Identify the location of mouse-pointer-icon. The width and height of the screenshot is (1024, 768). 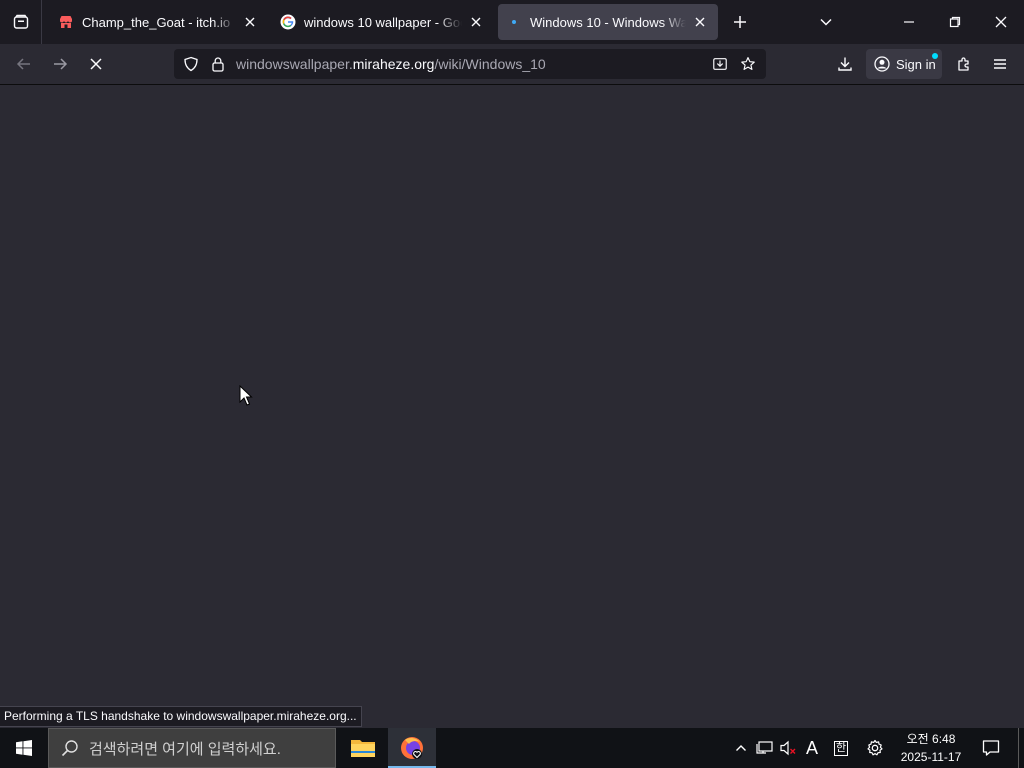
(246, 398).